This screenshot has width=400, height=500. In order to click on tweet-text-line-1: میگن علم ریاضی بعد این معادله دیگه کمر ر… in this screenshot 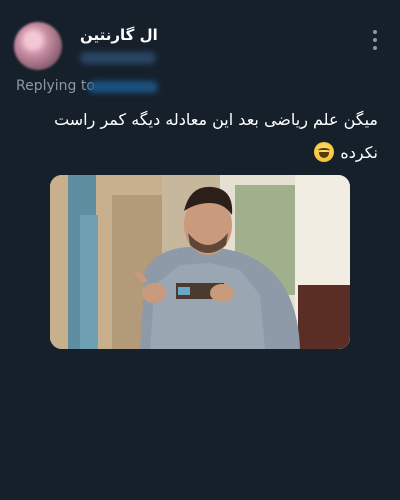, I will do `click(216, 119)`.